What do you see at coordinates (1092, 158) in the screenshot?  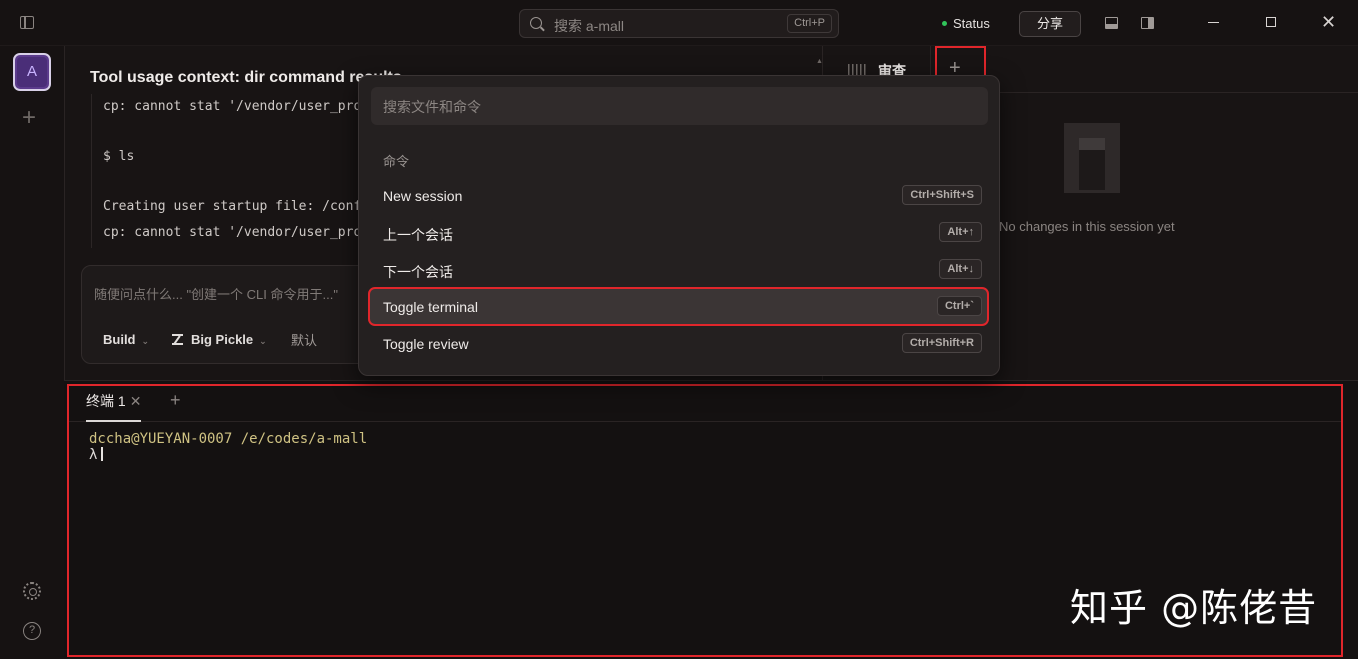 I see `empty-state-icon` at bounding box center [1092, 158].